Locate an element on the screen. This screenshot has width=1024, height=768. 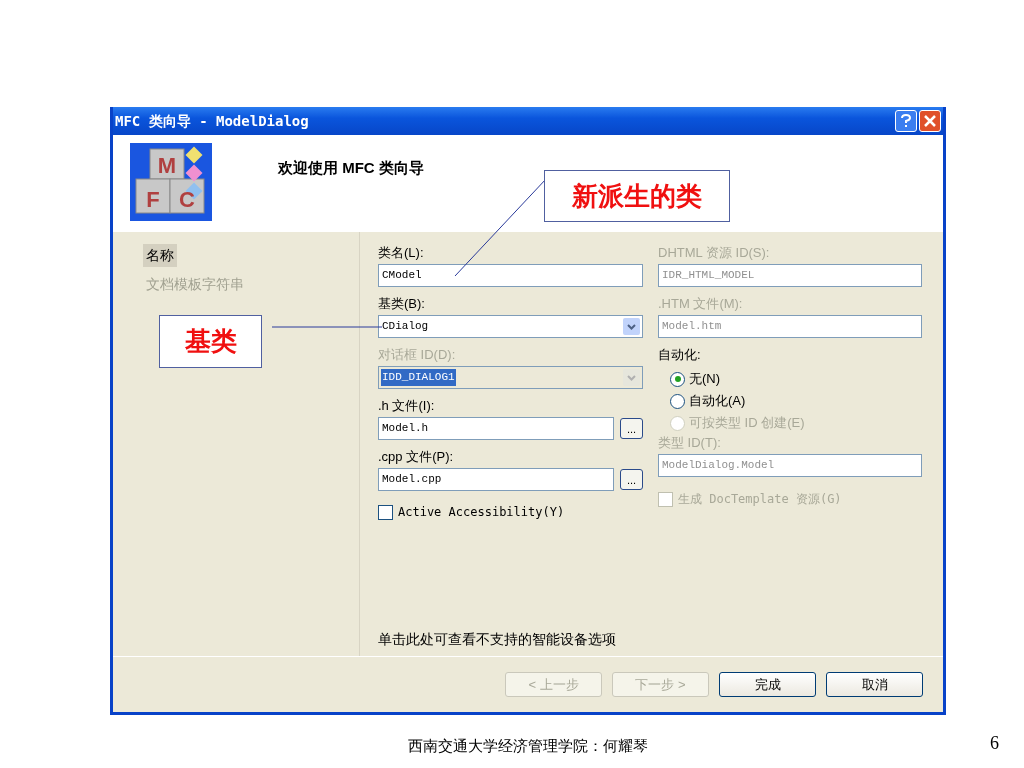
close-button is located at coordinates (930, 121).